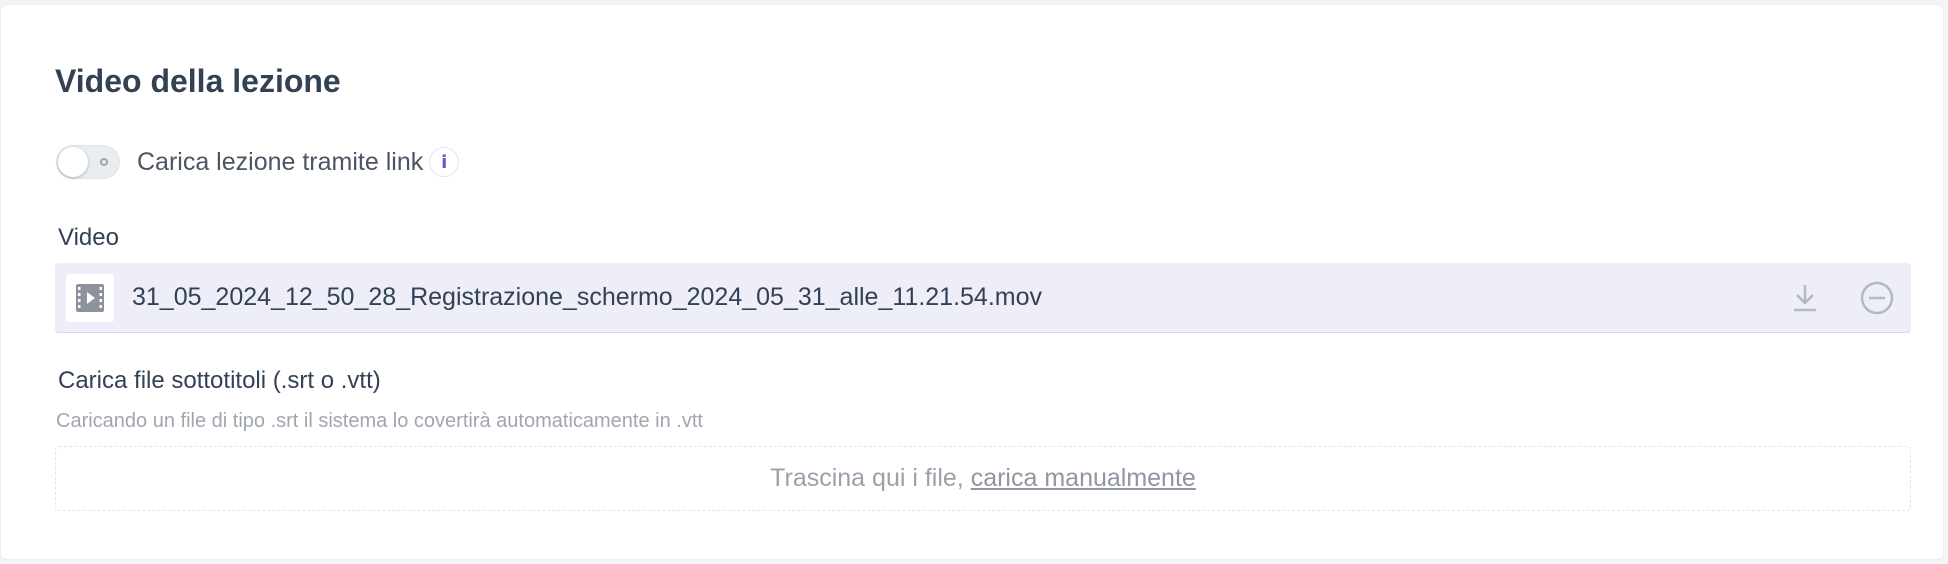 The width and height of the screenshot is (1948, 564). What do you see at coordinates (280, 161) in the screenshot?
I see `upload-via-link-label: Carica lezione tramite link` at bounding box center [280, 161].